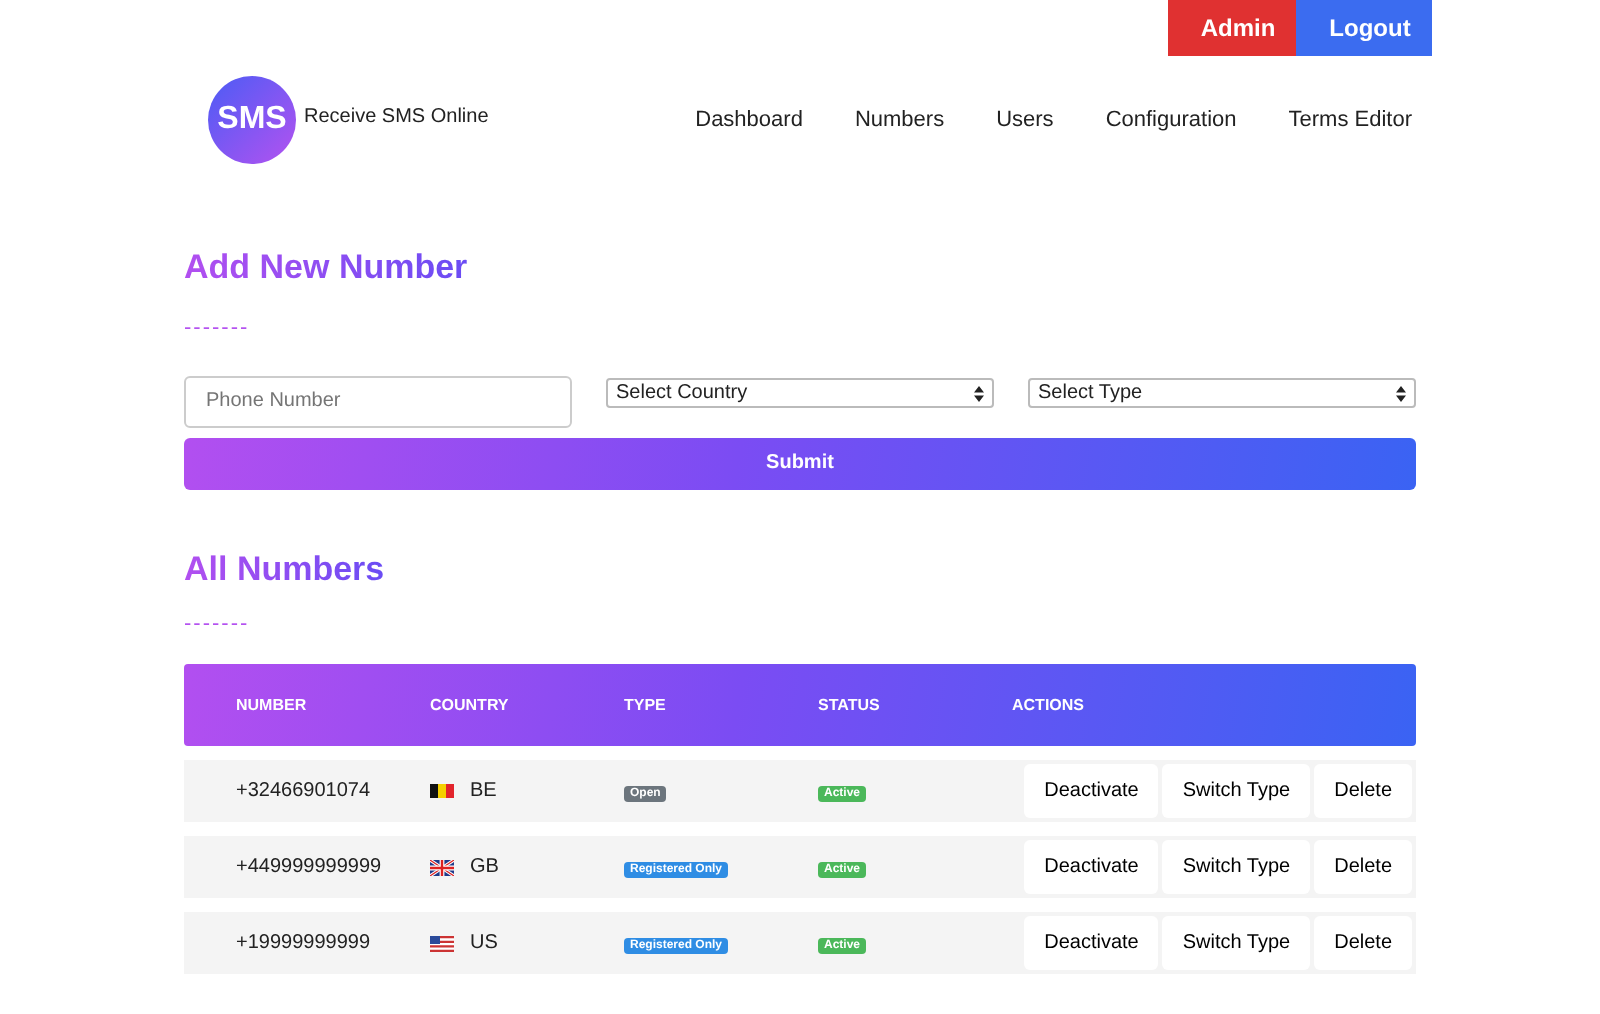  Describe the element at coordinates (1364, 28) in the screenshot. I see `logout-button: Logout` at that location.